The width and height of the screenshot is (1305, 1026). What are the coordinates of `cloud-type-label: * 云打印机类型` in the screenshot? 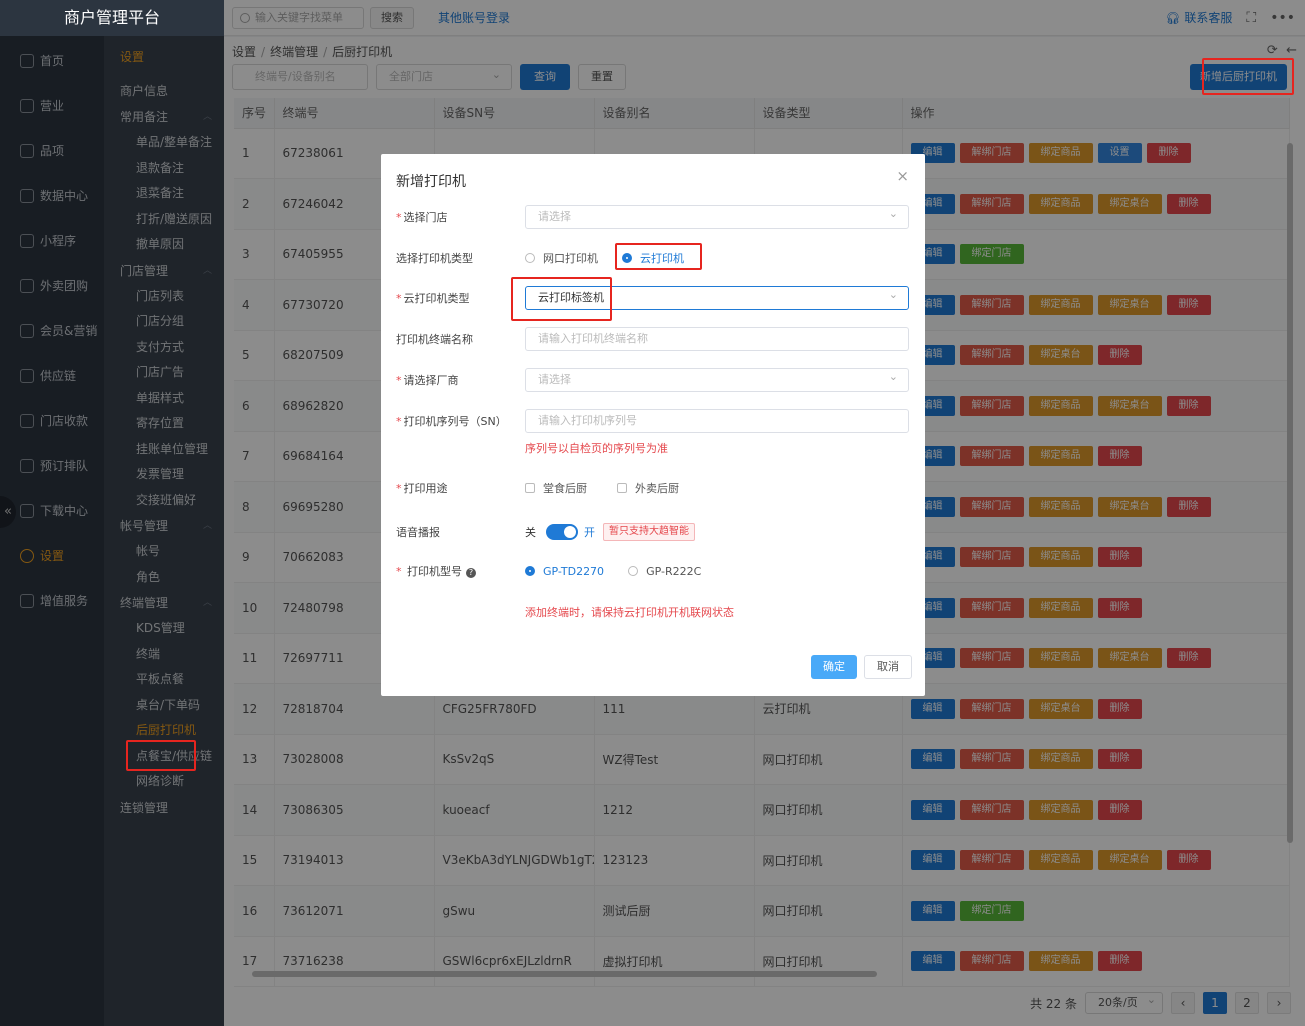 It's located at (433, 298).